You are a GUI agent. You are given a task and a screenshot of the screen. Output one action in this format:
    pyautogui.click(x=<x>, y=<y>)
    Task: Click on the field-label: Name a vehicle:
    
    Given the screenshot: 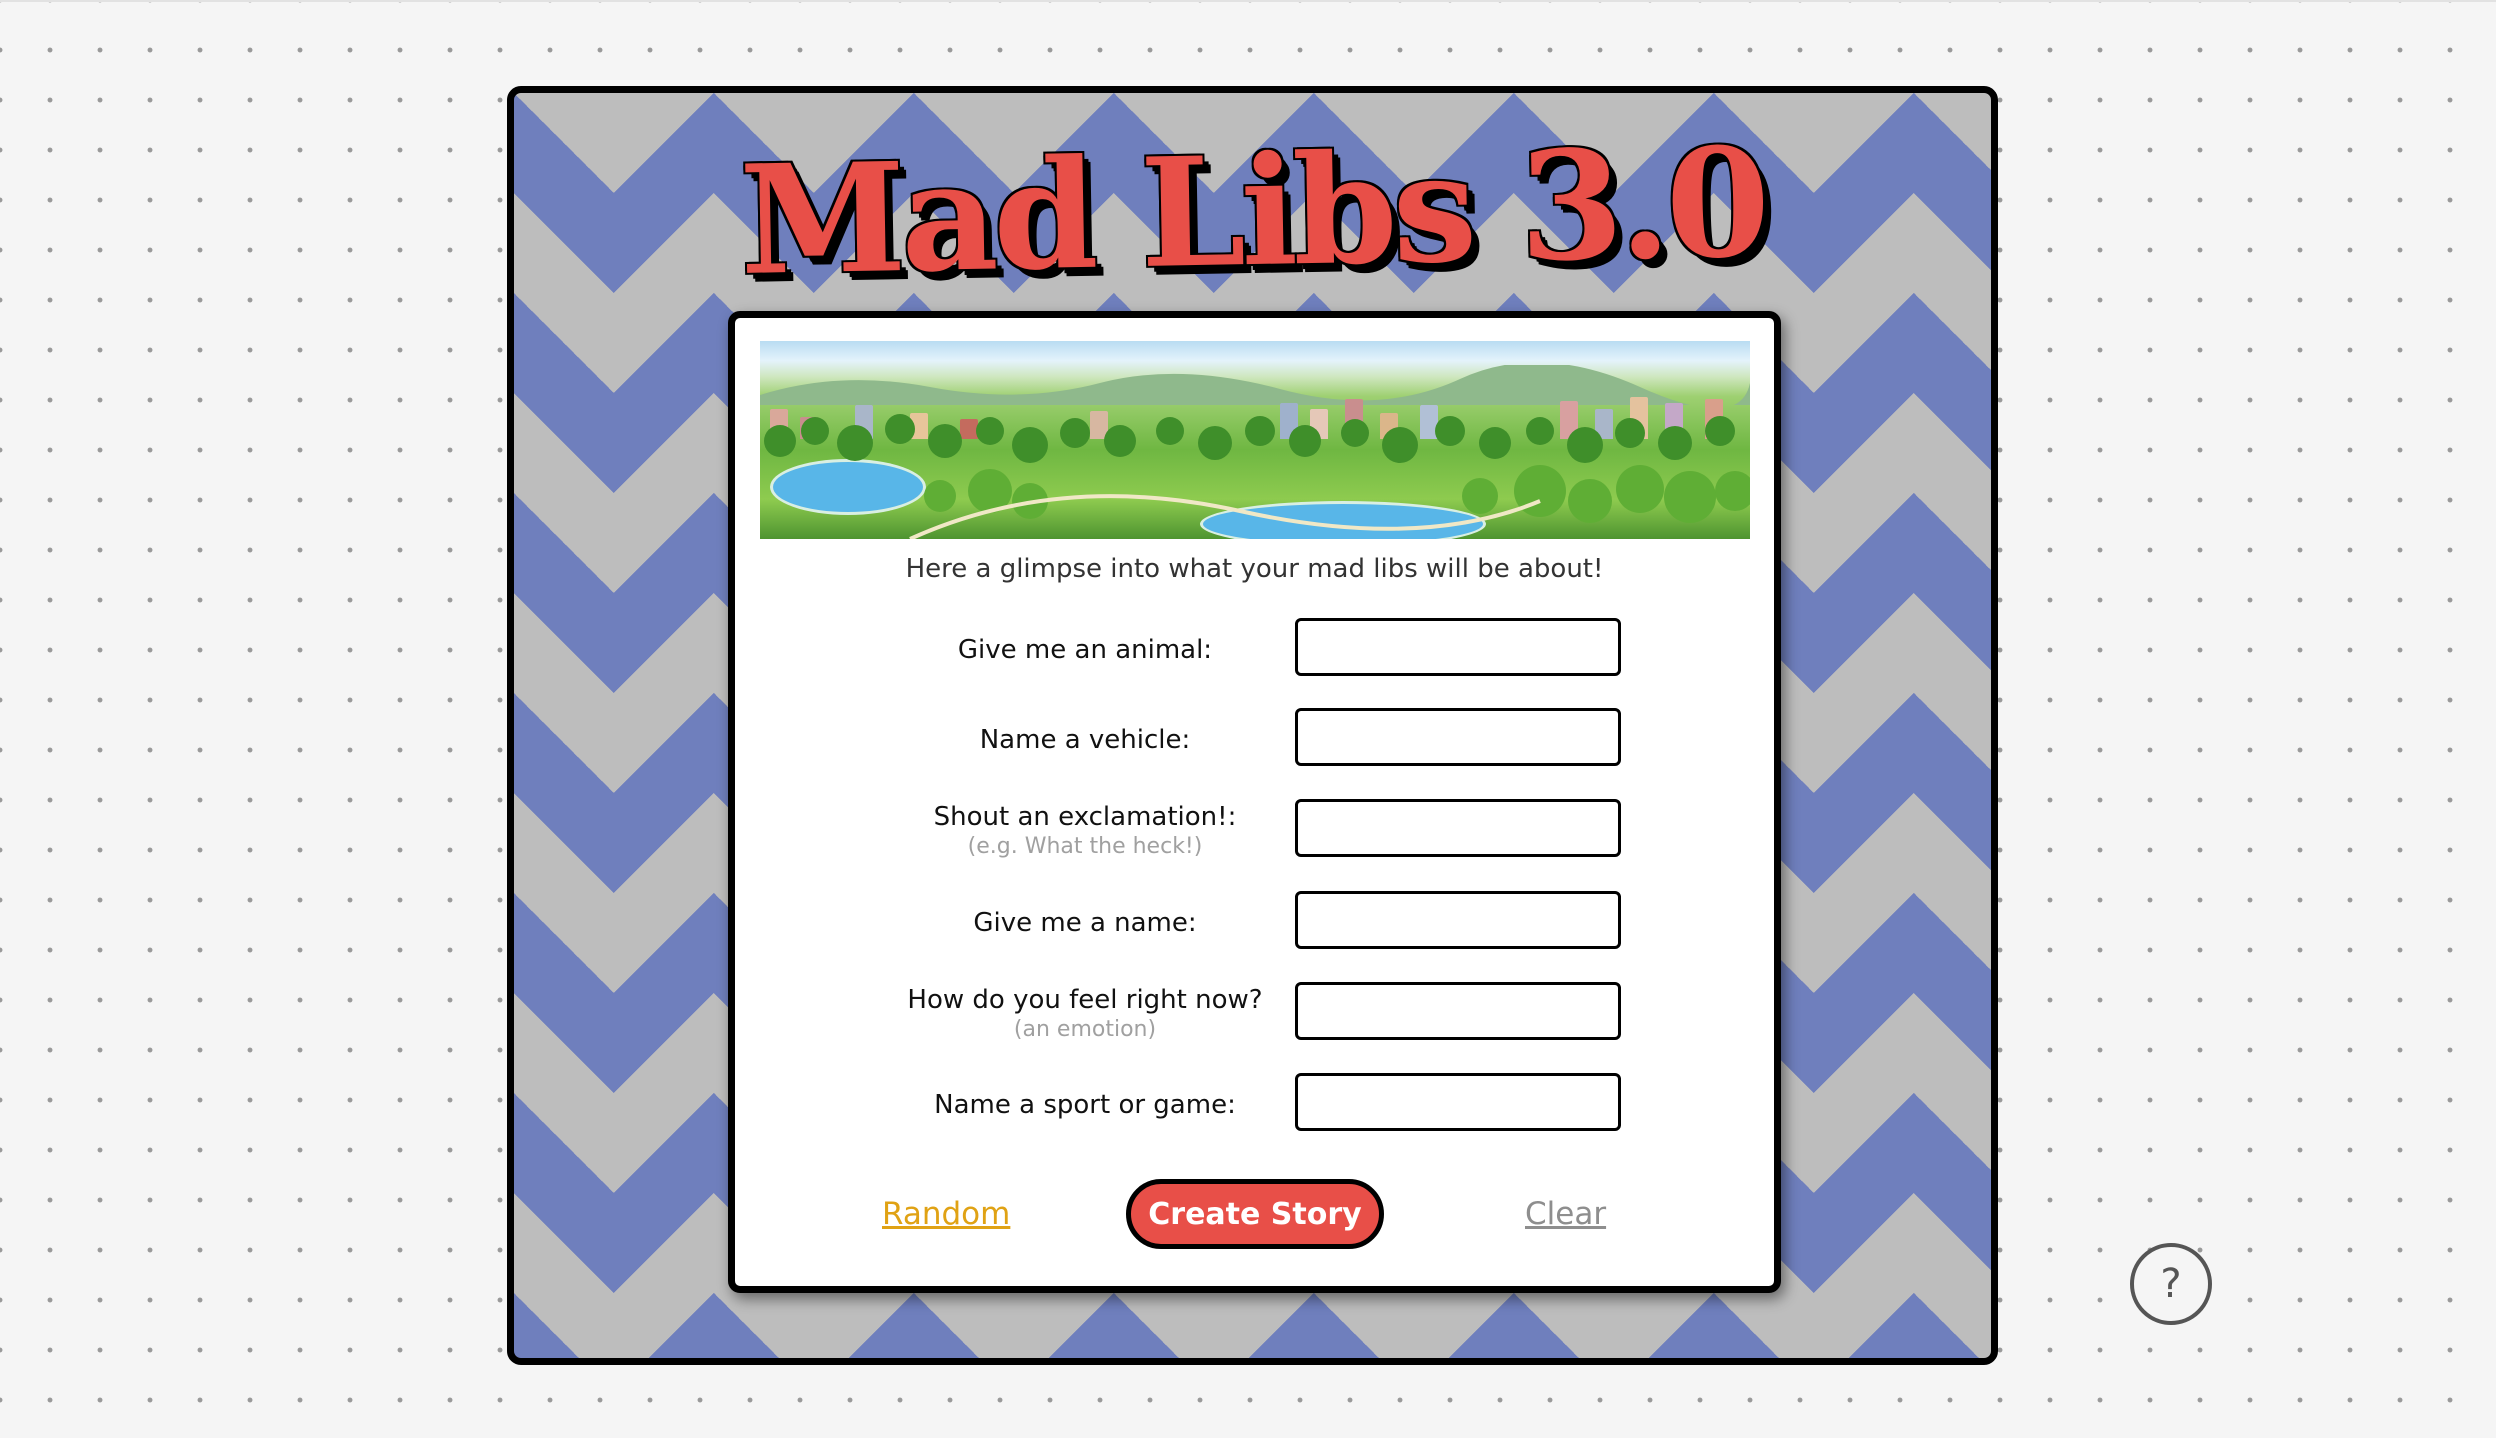 What is the action you would take?
    pyautogui.click(x=1085, y=740)
    